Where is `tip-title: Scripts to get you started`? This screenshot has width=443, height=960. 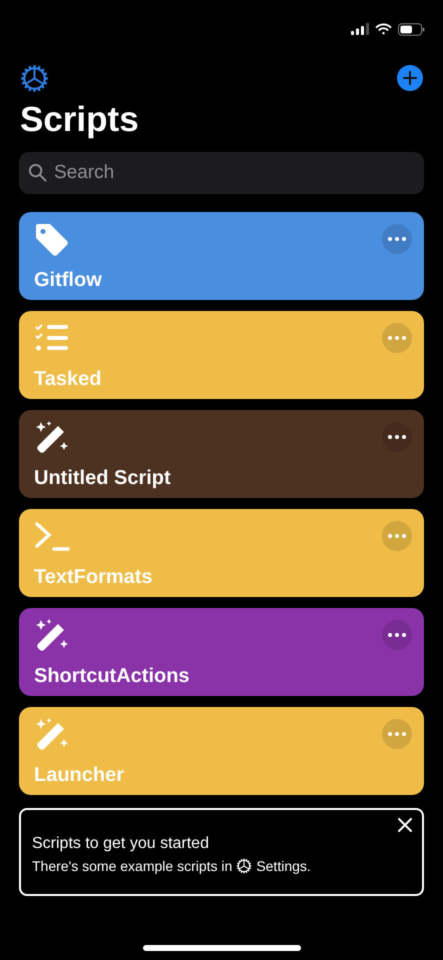
tip-title: Scripts to get you started is located at coordinates (121, 844).